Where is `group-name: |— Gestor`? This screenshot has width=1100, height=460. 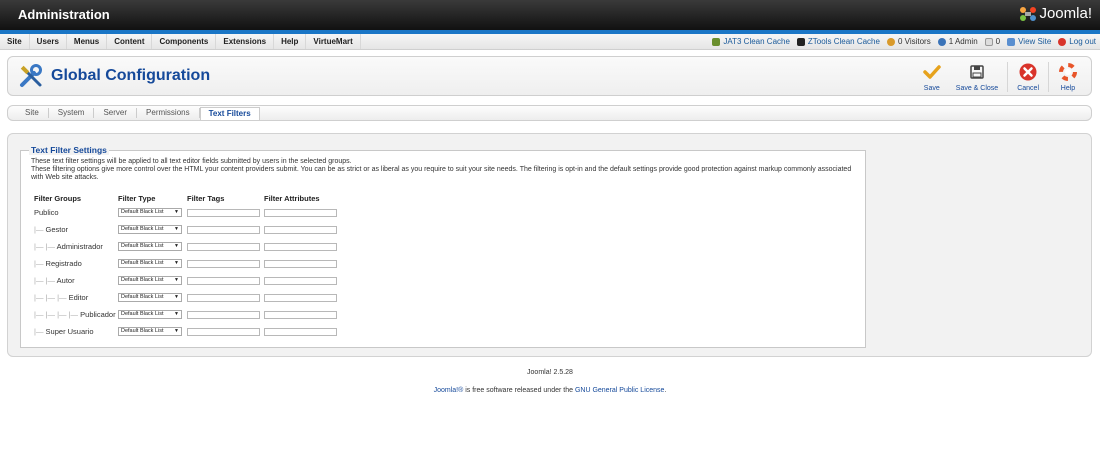
group-name: |— Gestor is located at coordinates (76, 229).